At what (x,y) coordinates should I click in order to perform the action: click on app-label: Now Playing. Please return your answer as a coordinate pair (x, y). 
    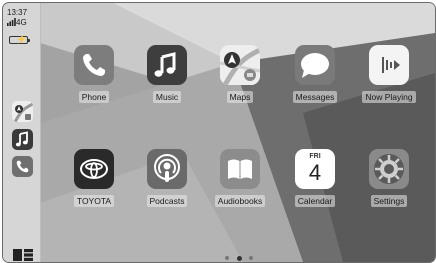
    Looking at the image, I should click on (389, 97).